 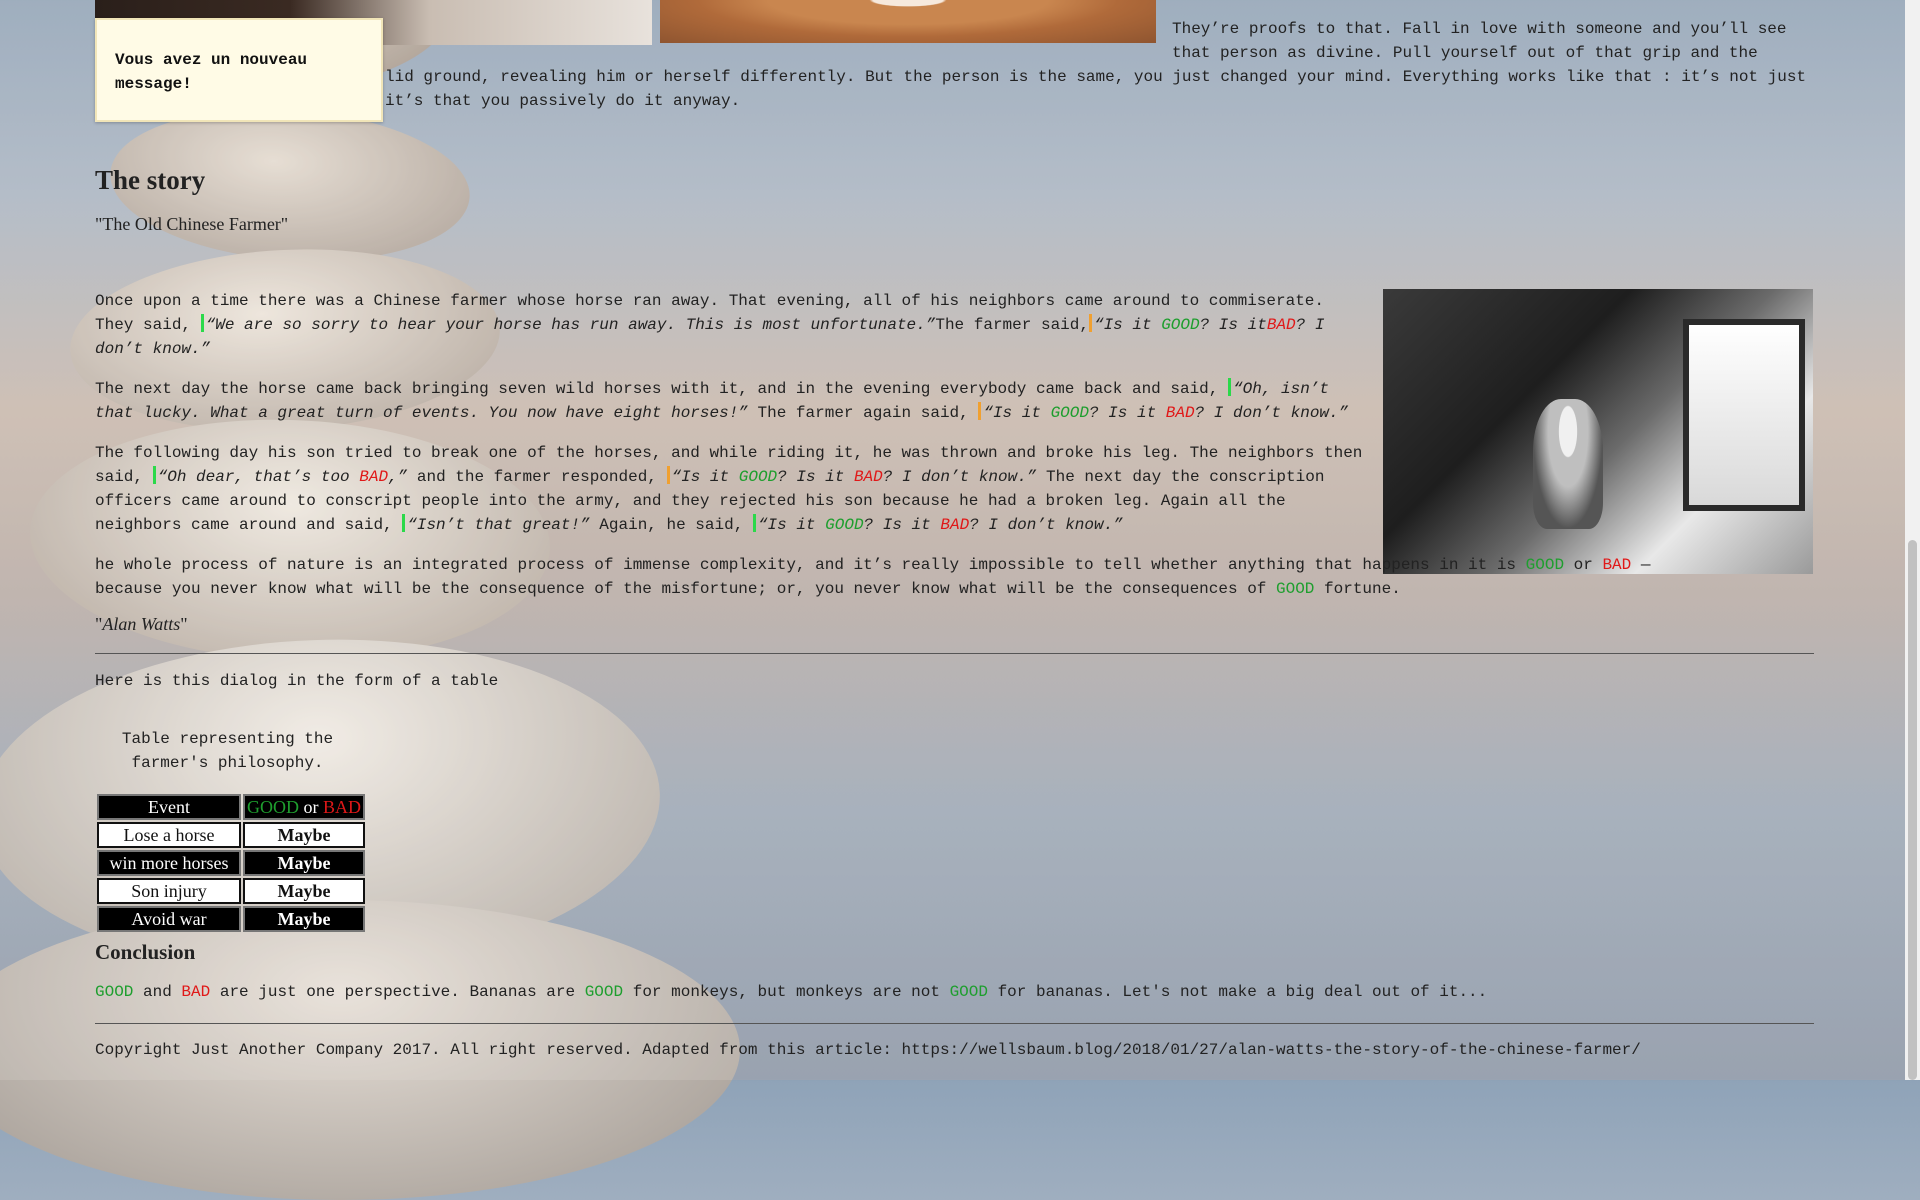 I want to click on conclusion-heading: Conclusion, so click(x=145, y=952).